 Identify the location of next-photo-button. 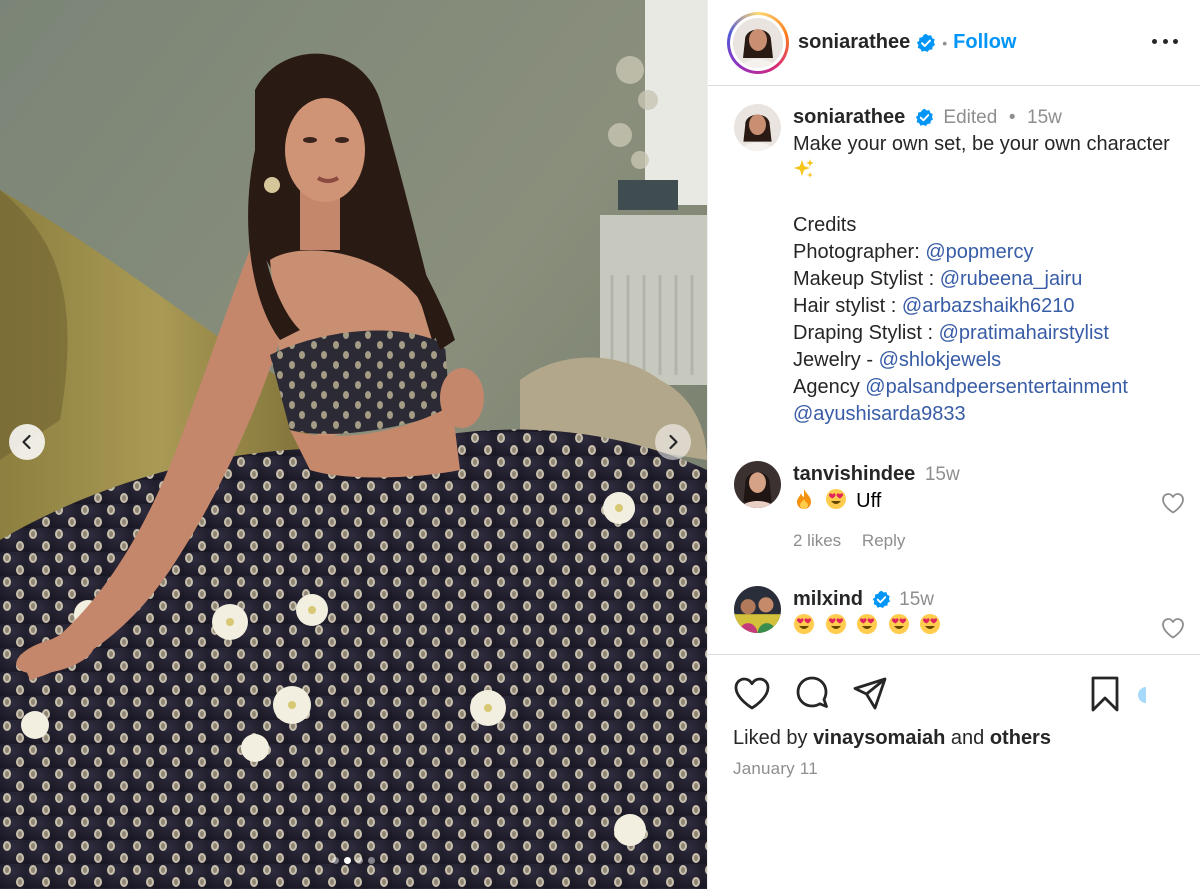
(673, 442).